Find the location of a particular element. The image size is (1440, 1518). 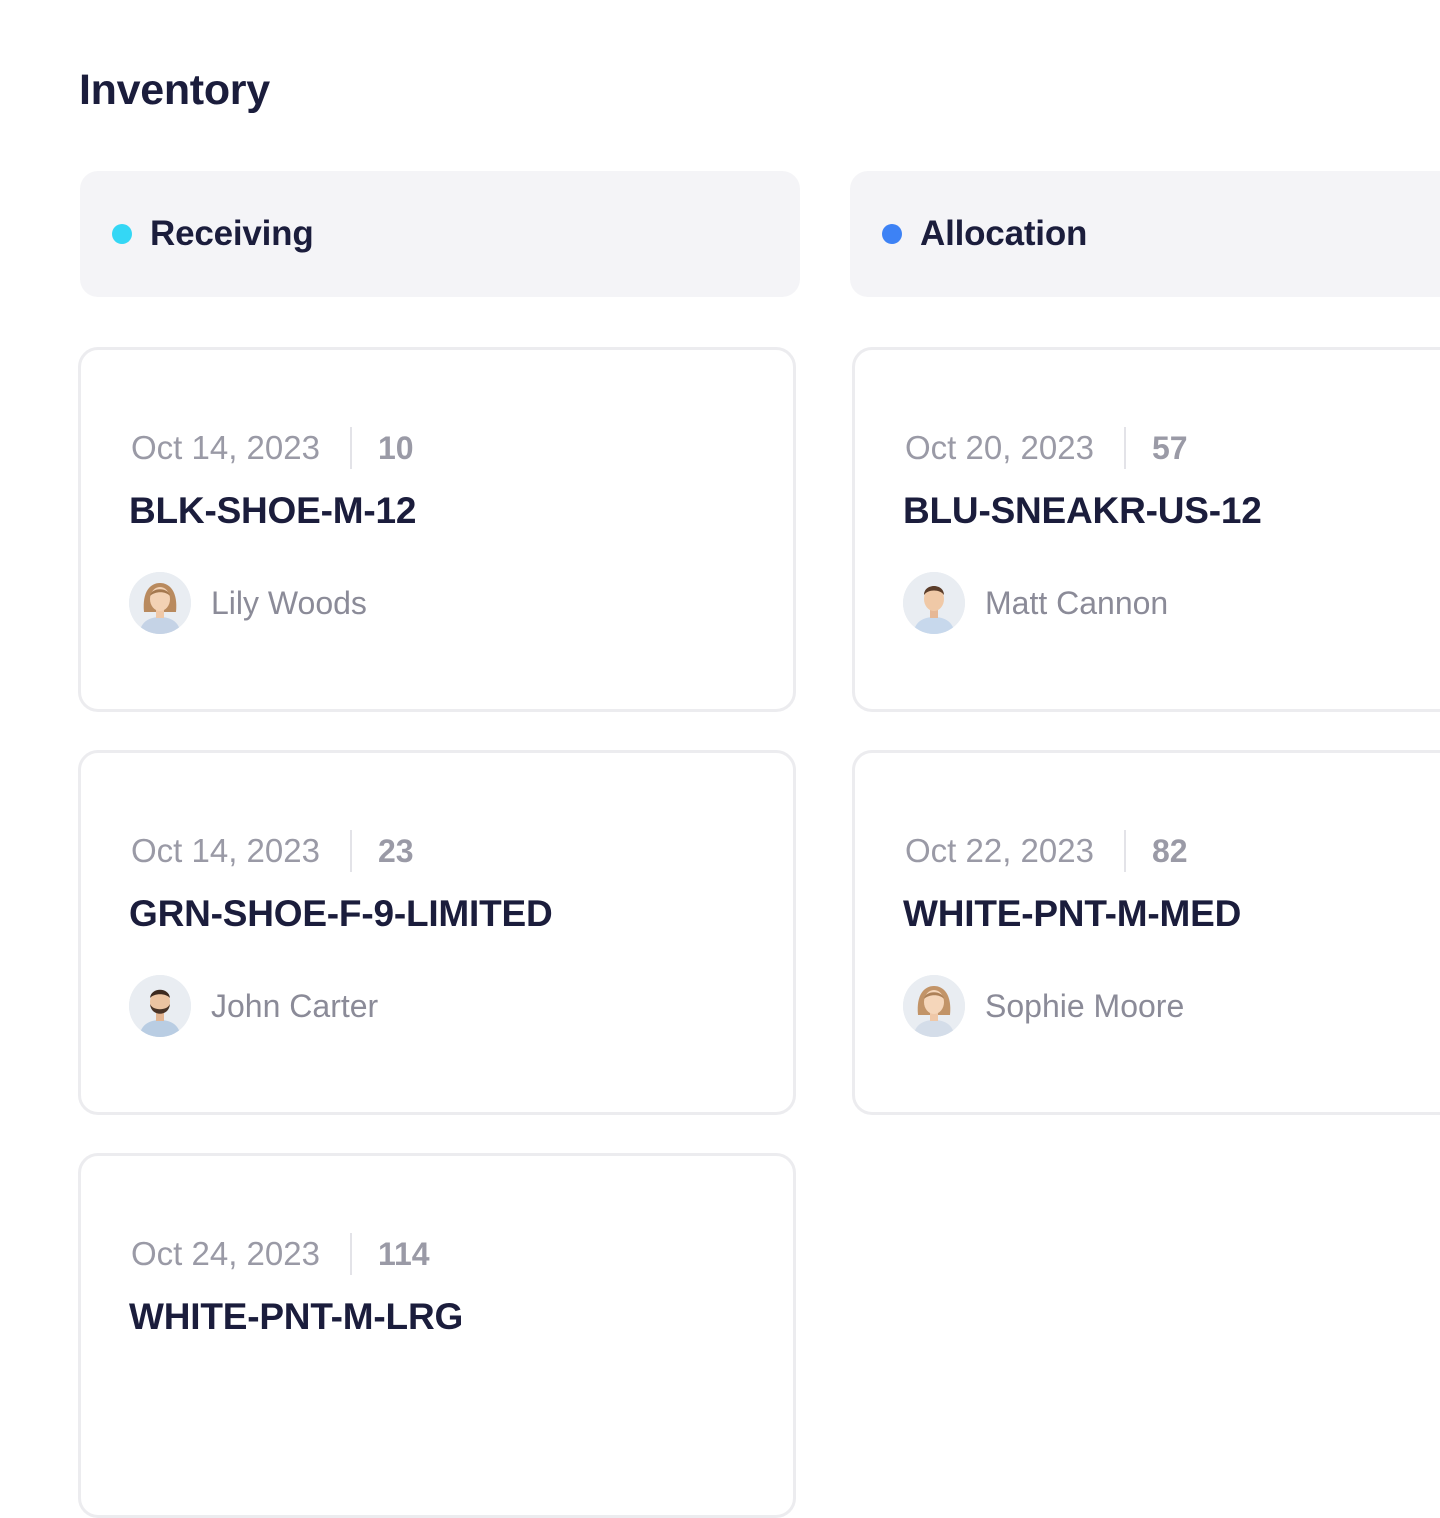

card-sku: GRN-SHOE-F-9-LIMITED is located at coordinates (341, 913).